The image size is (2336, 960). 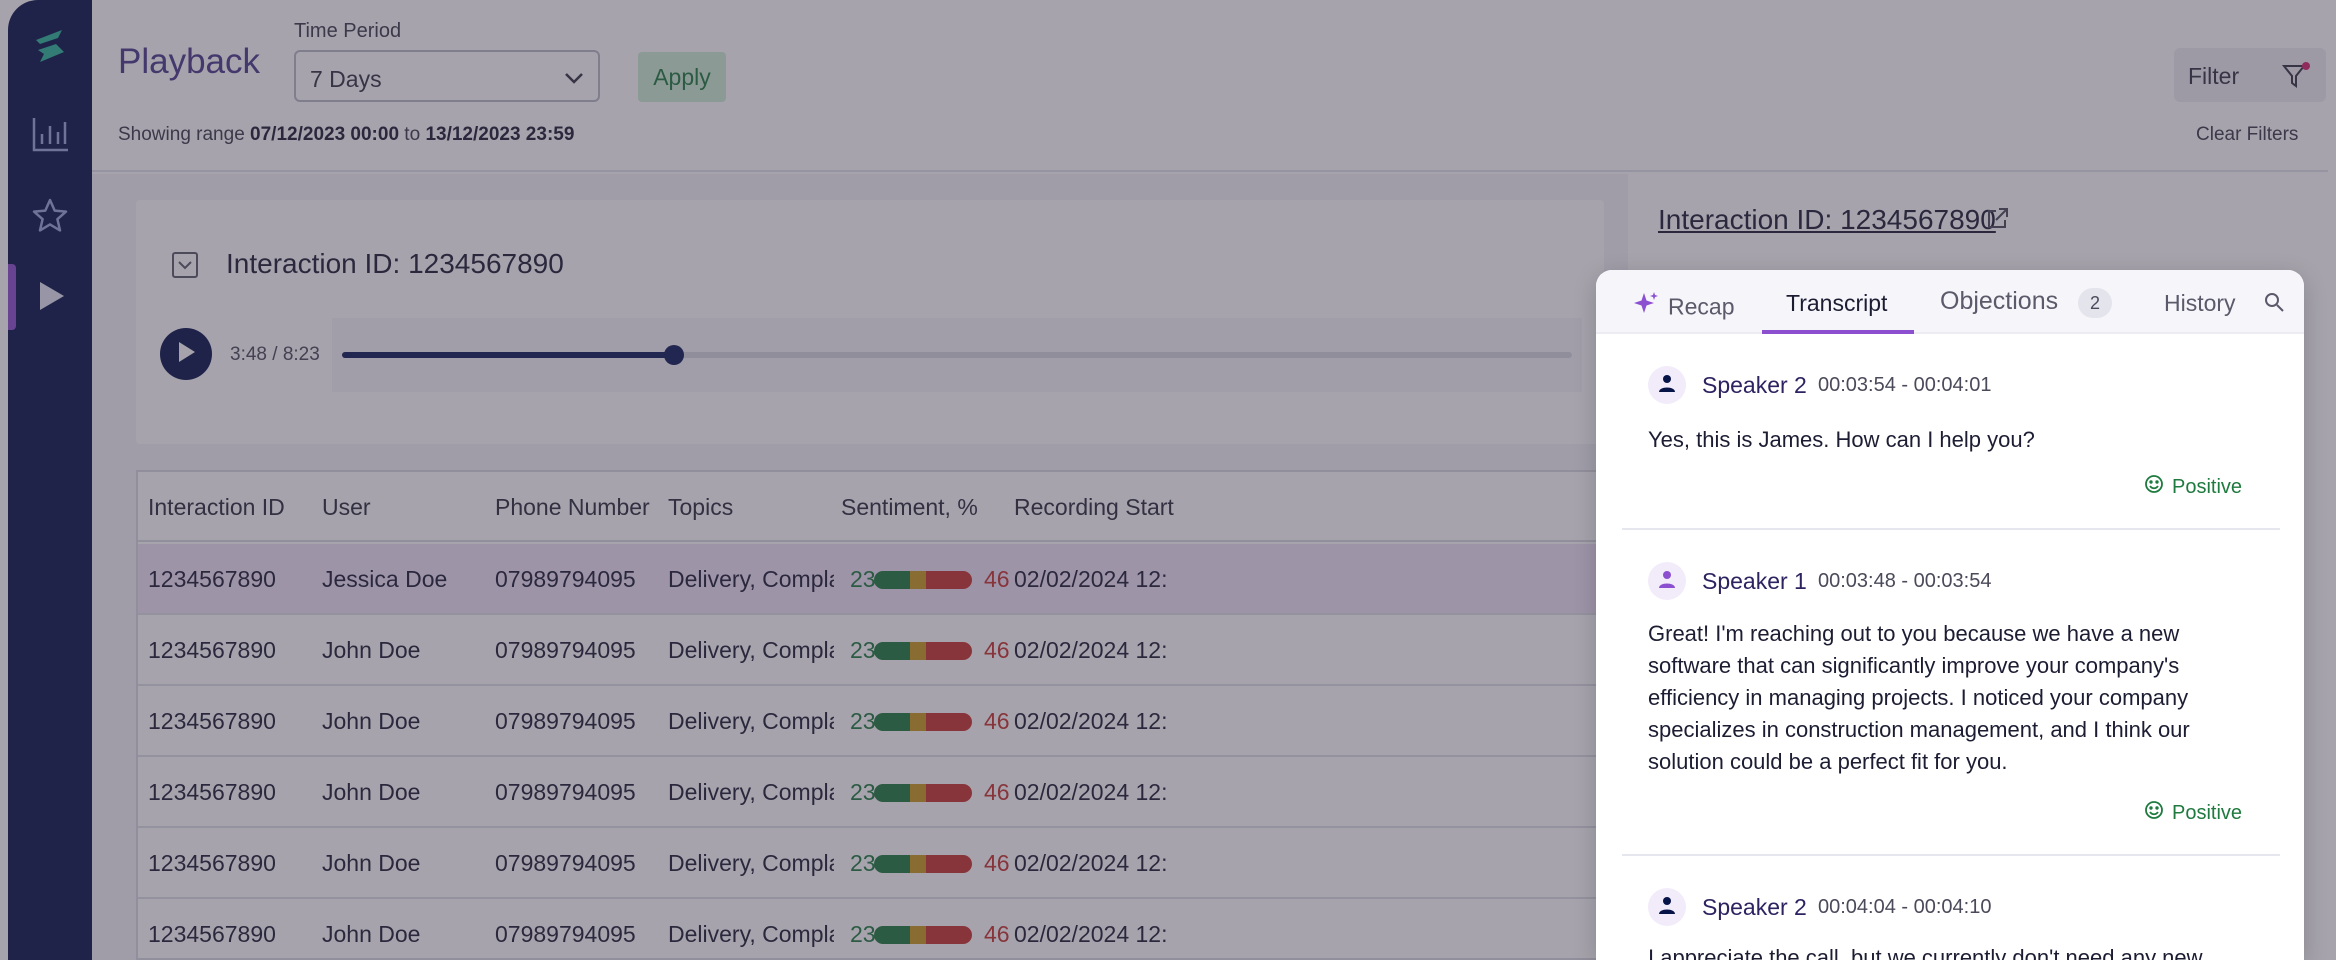 What do you see at coordinates (572, 507) in the screenshot?
I see `column-header-phone: Phone Number` at bounding box center [572, 507].